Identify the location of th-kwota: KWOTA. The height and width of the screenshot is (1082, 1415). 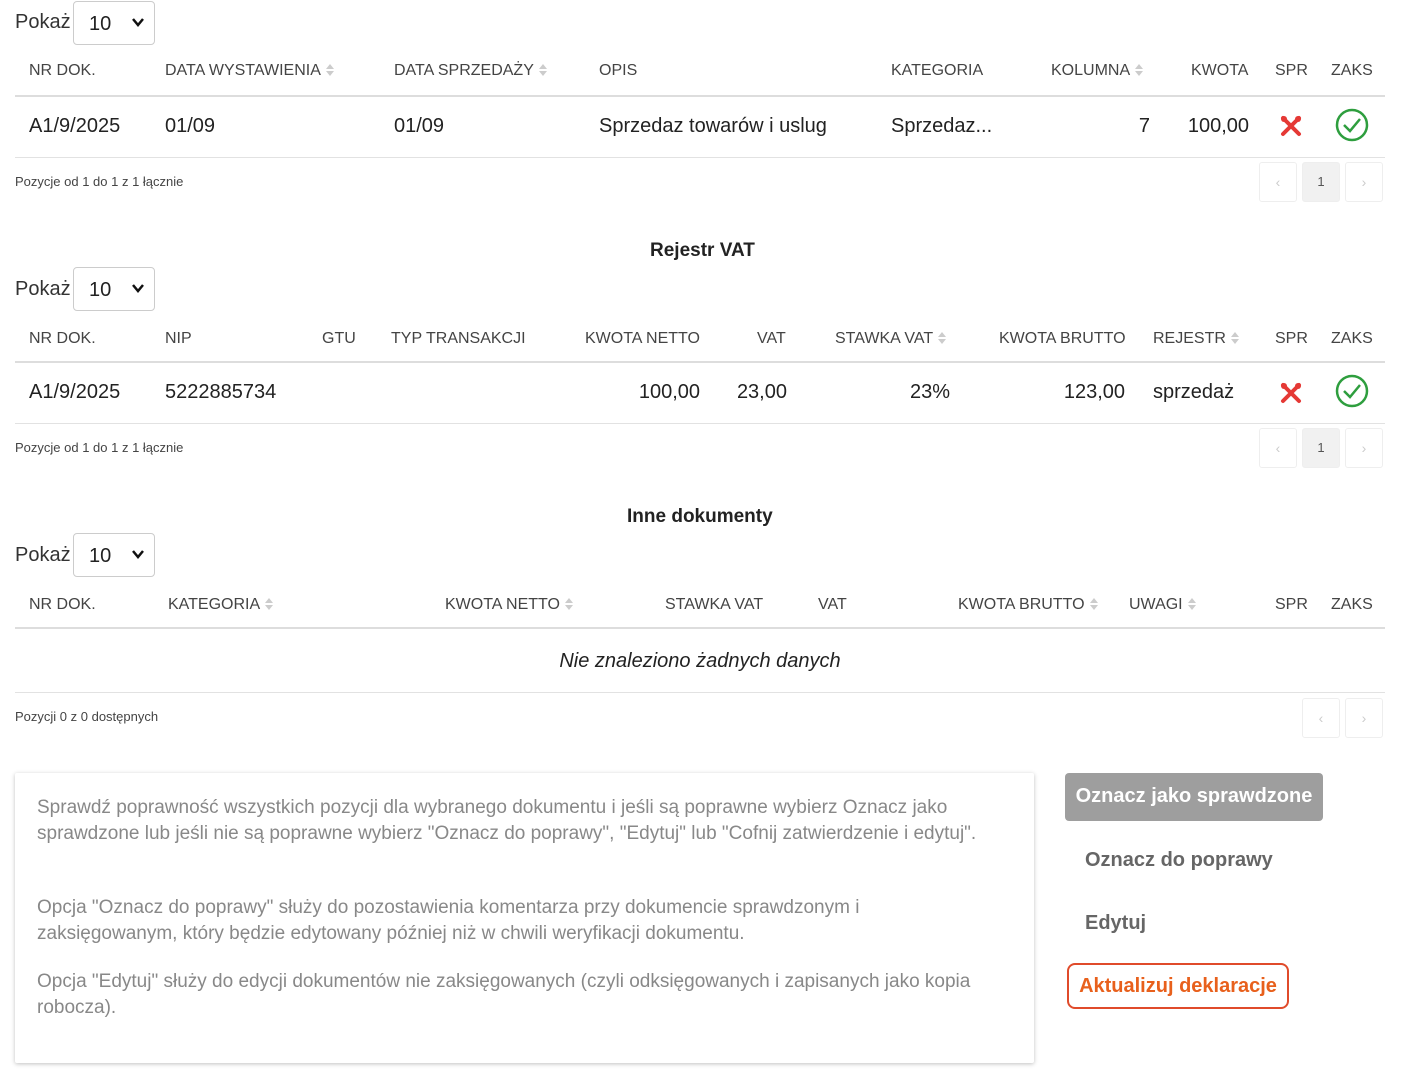
(1220, 70).